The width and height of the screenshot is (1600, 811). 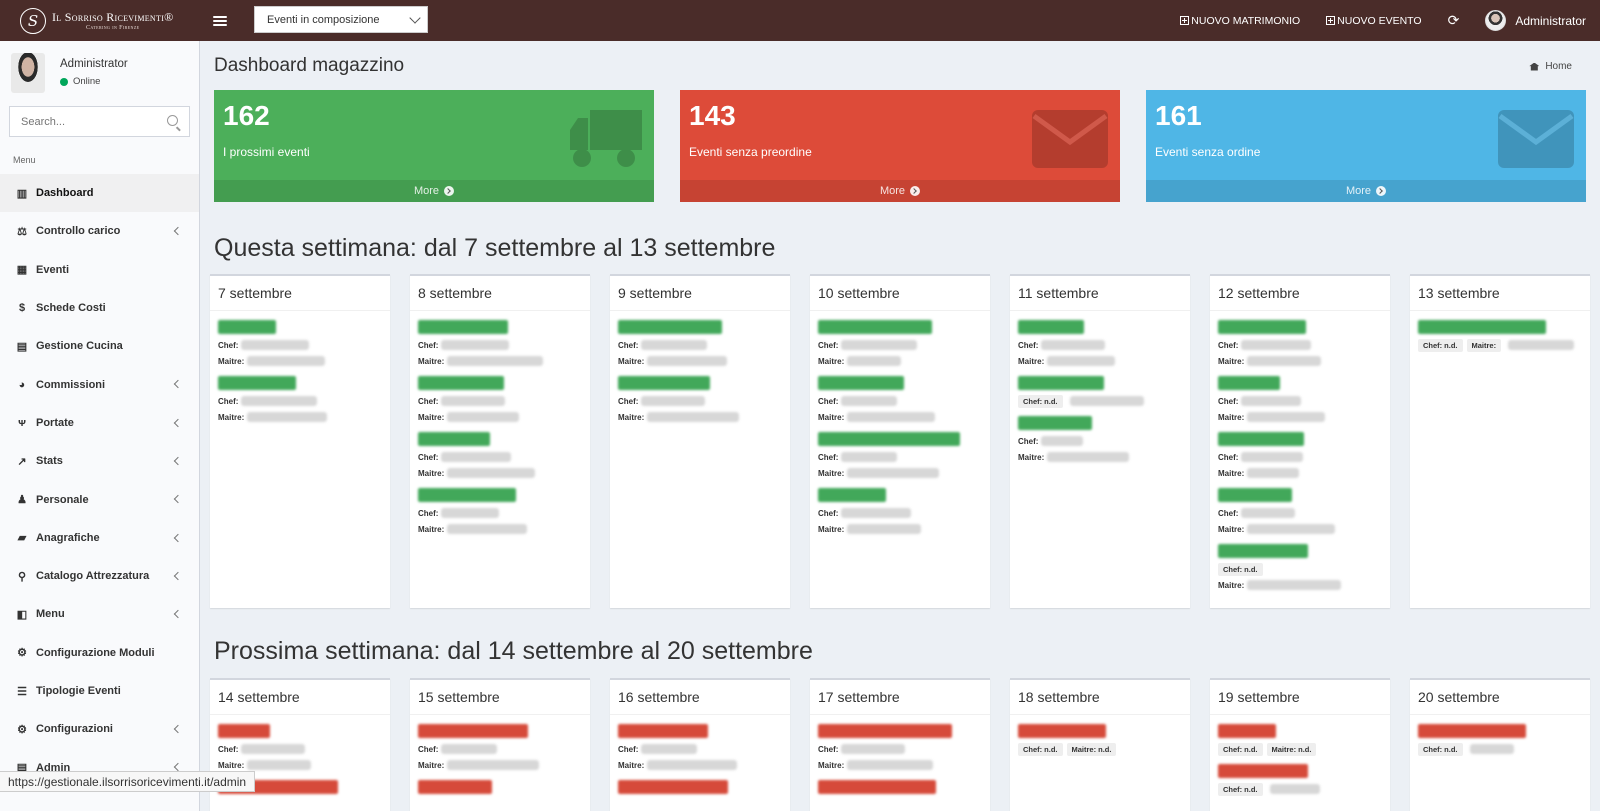 I want to click on event-item: Chef: n.d. Maitre:, so click(x=1500, y=336).